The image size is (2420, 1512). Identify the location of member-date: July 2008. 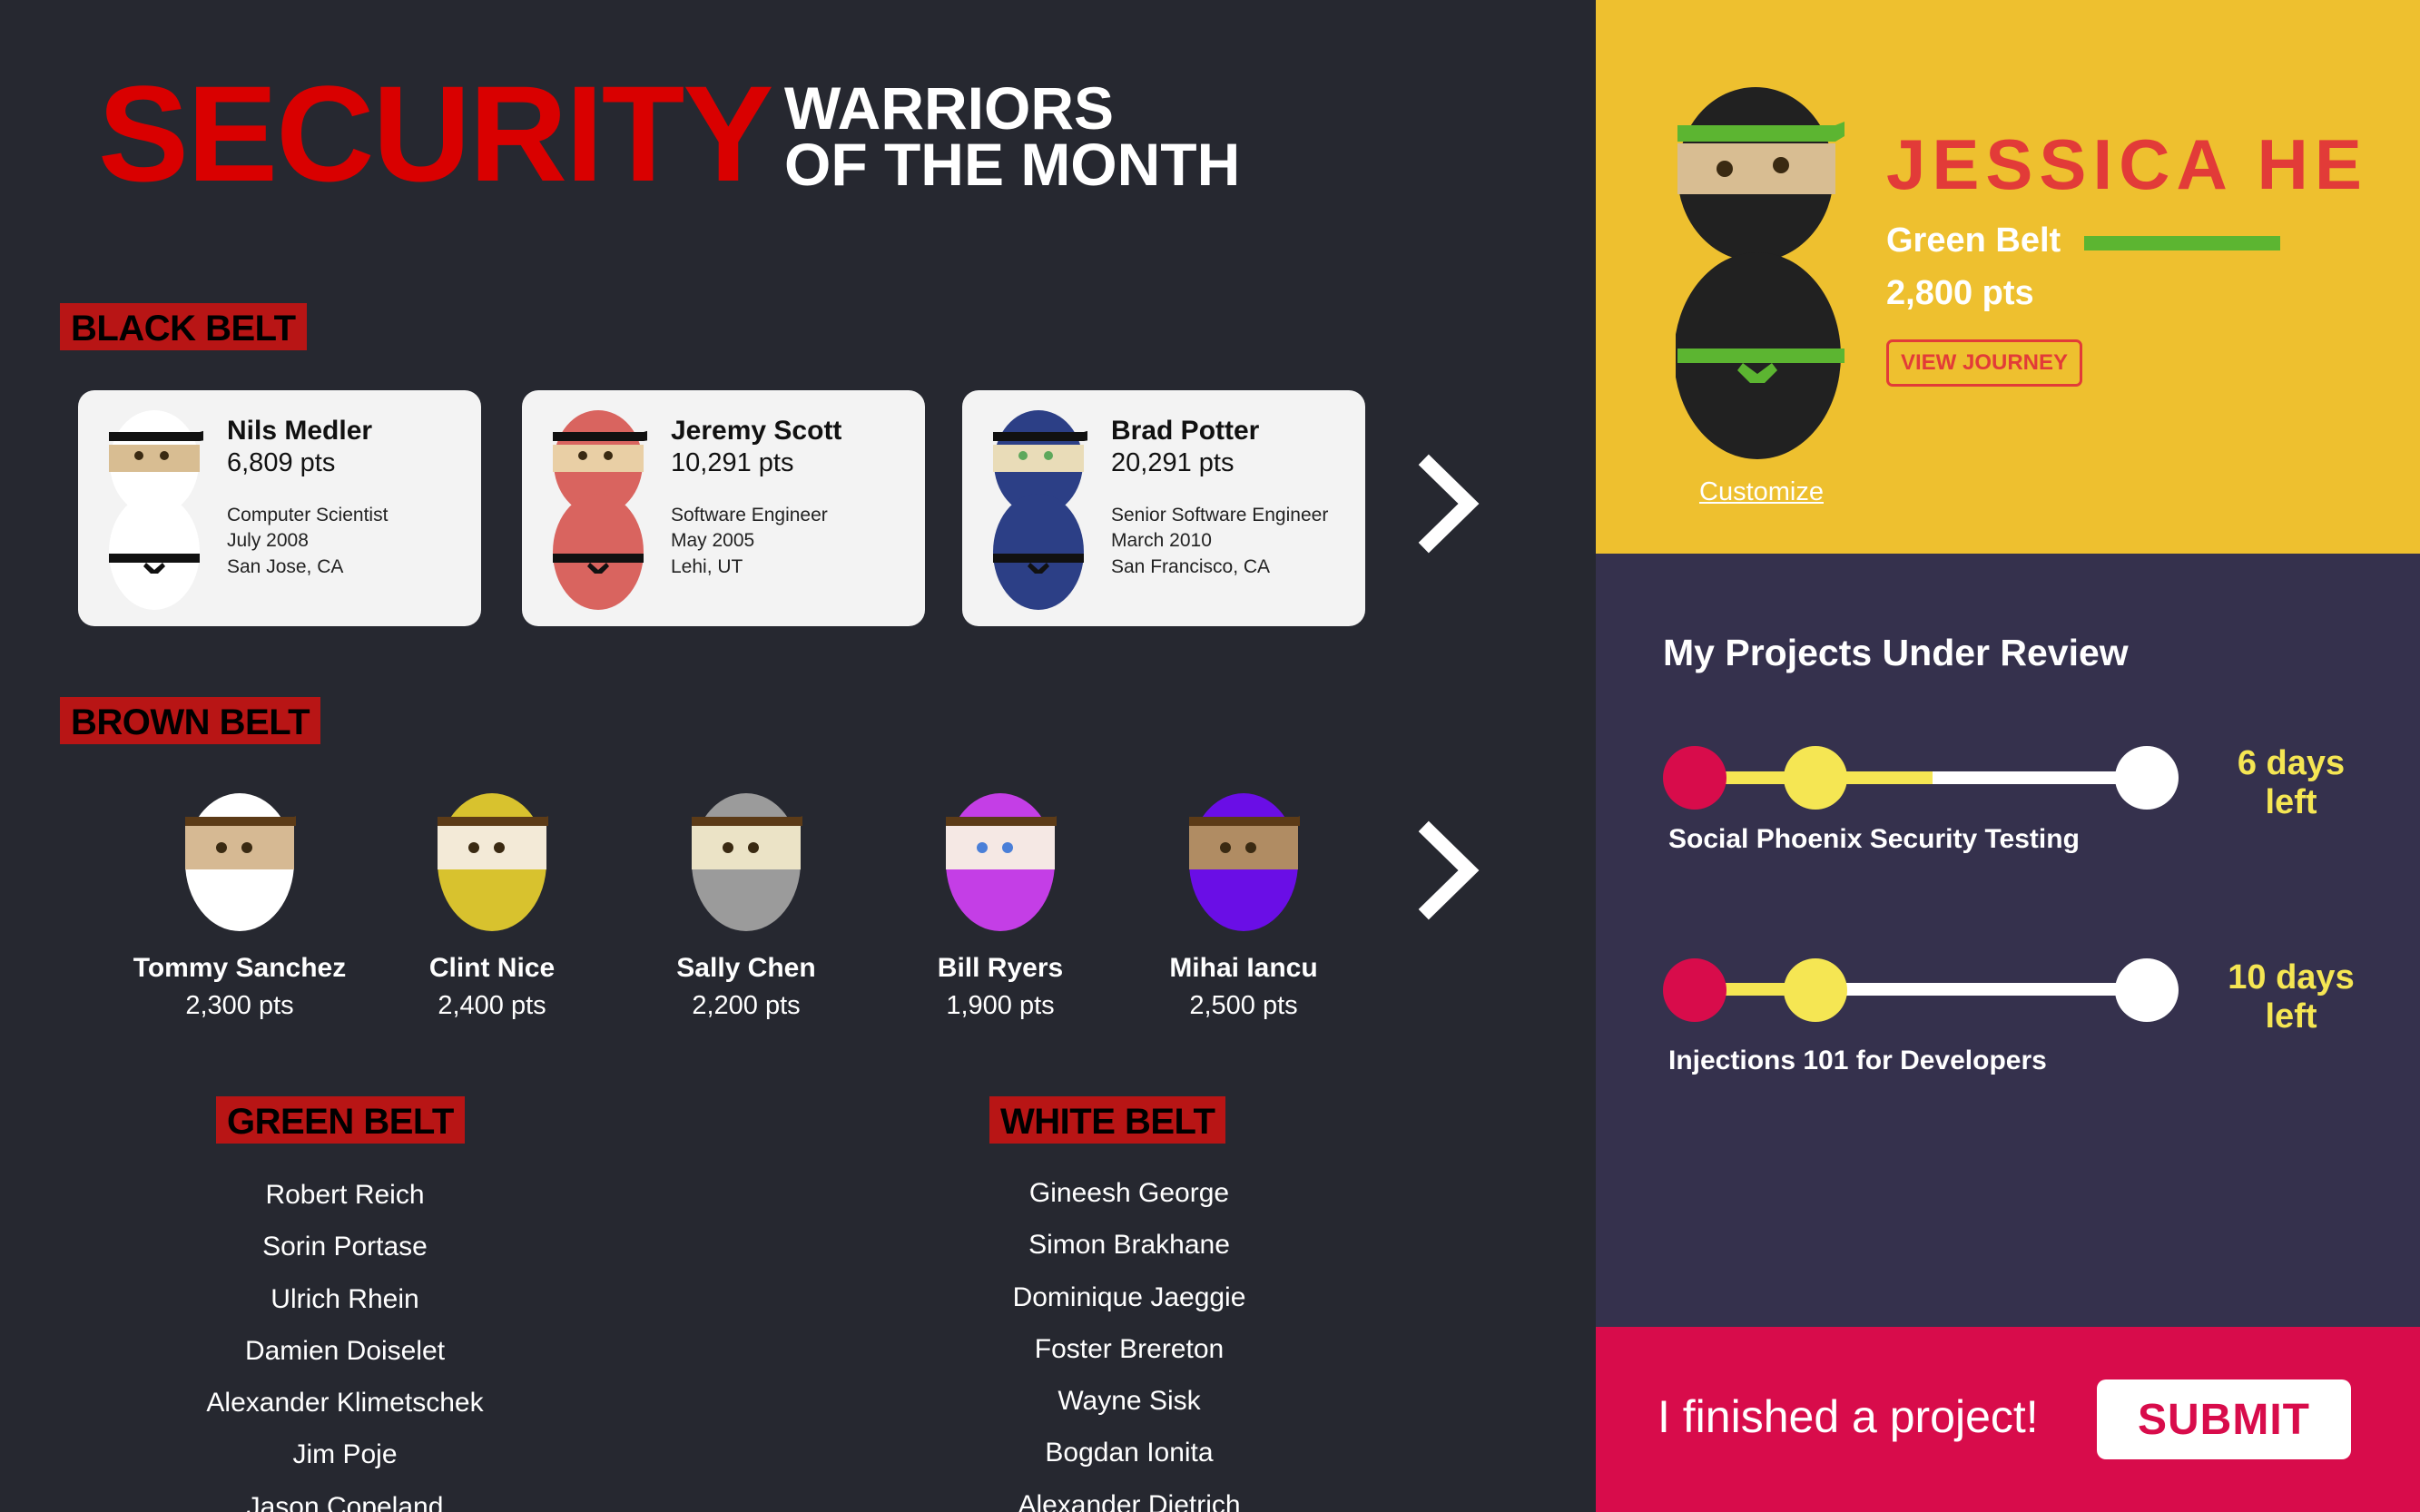
(268, 540).